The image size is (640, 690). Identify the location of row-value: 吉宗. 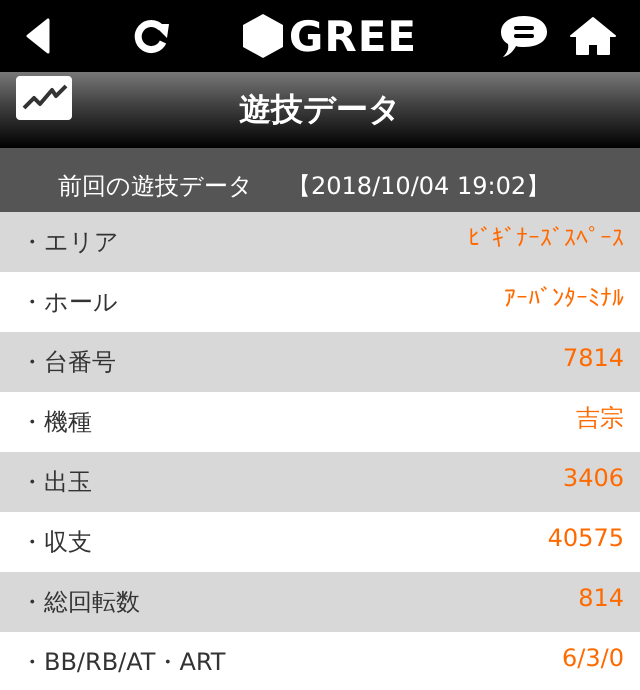
(600, 418).